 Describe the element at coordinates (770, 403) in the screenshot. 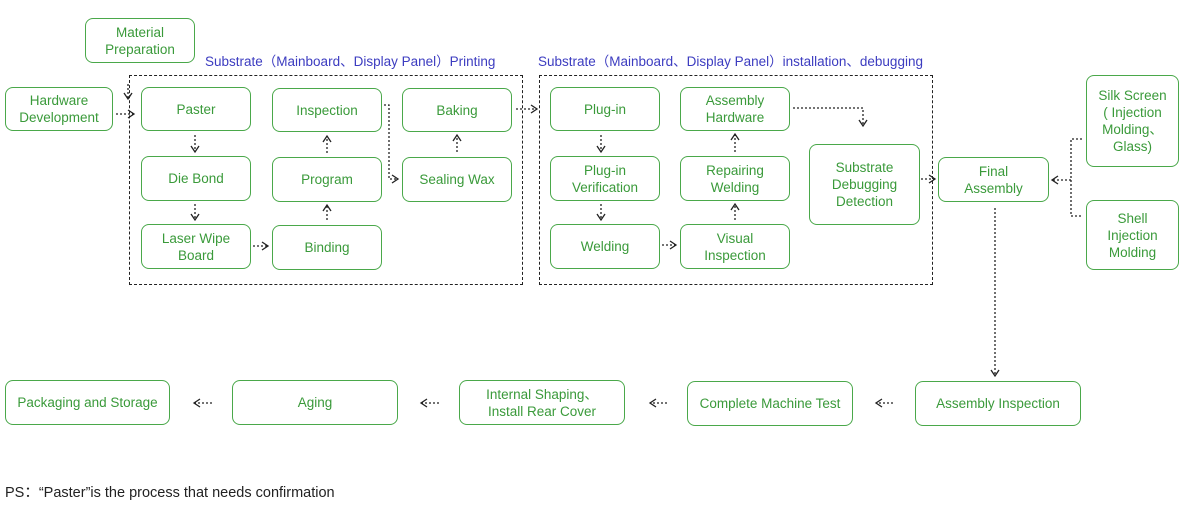

I see `node-complete-machine-test: Complete Machine Test` at that location.